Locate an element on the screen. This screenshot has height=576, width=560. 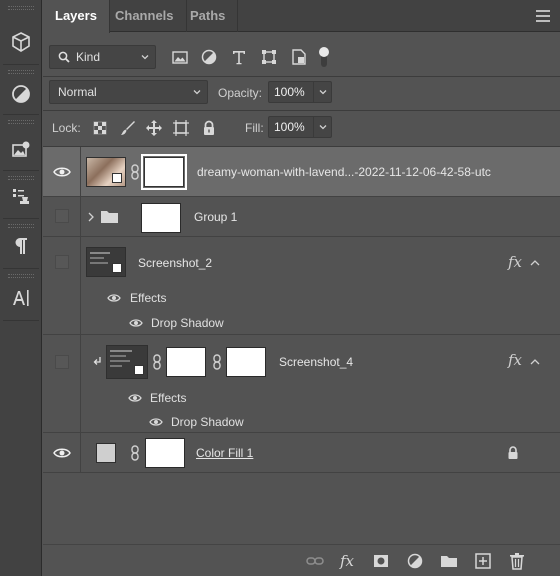
filter-row: Kind is located at coordinates (301, 58).